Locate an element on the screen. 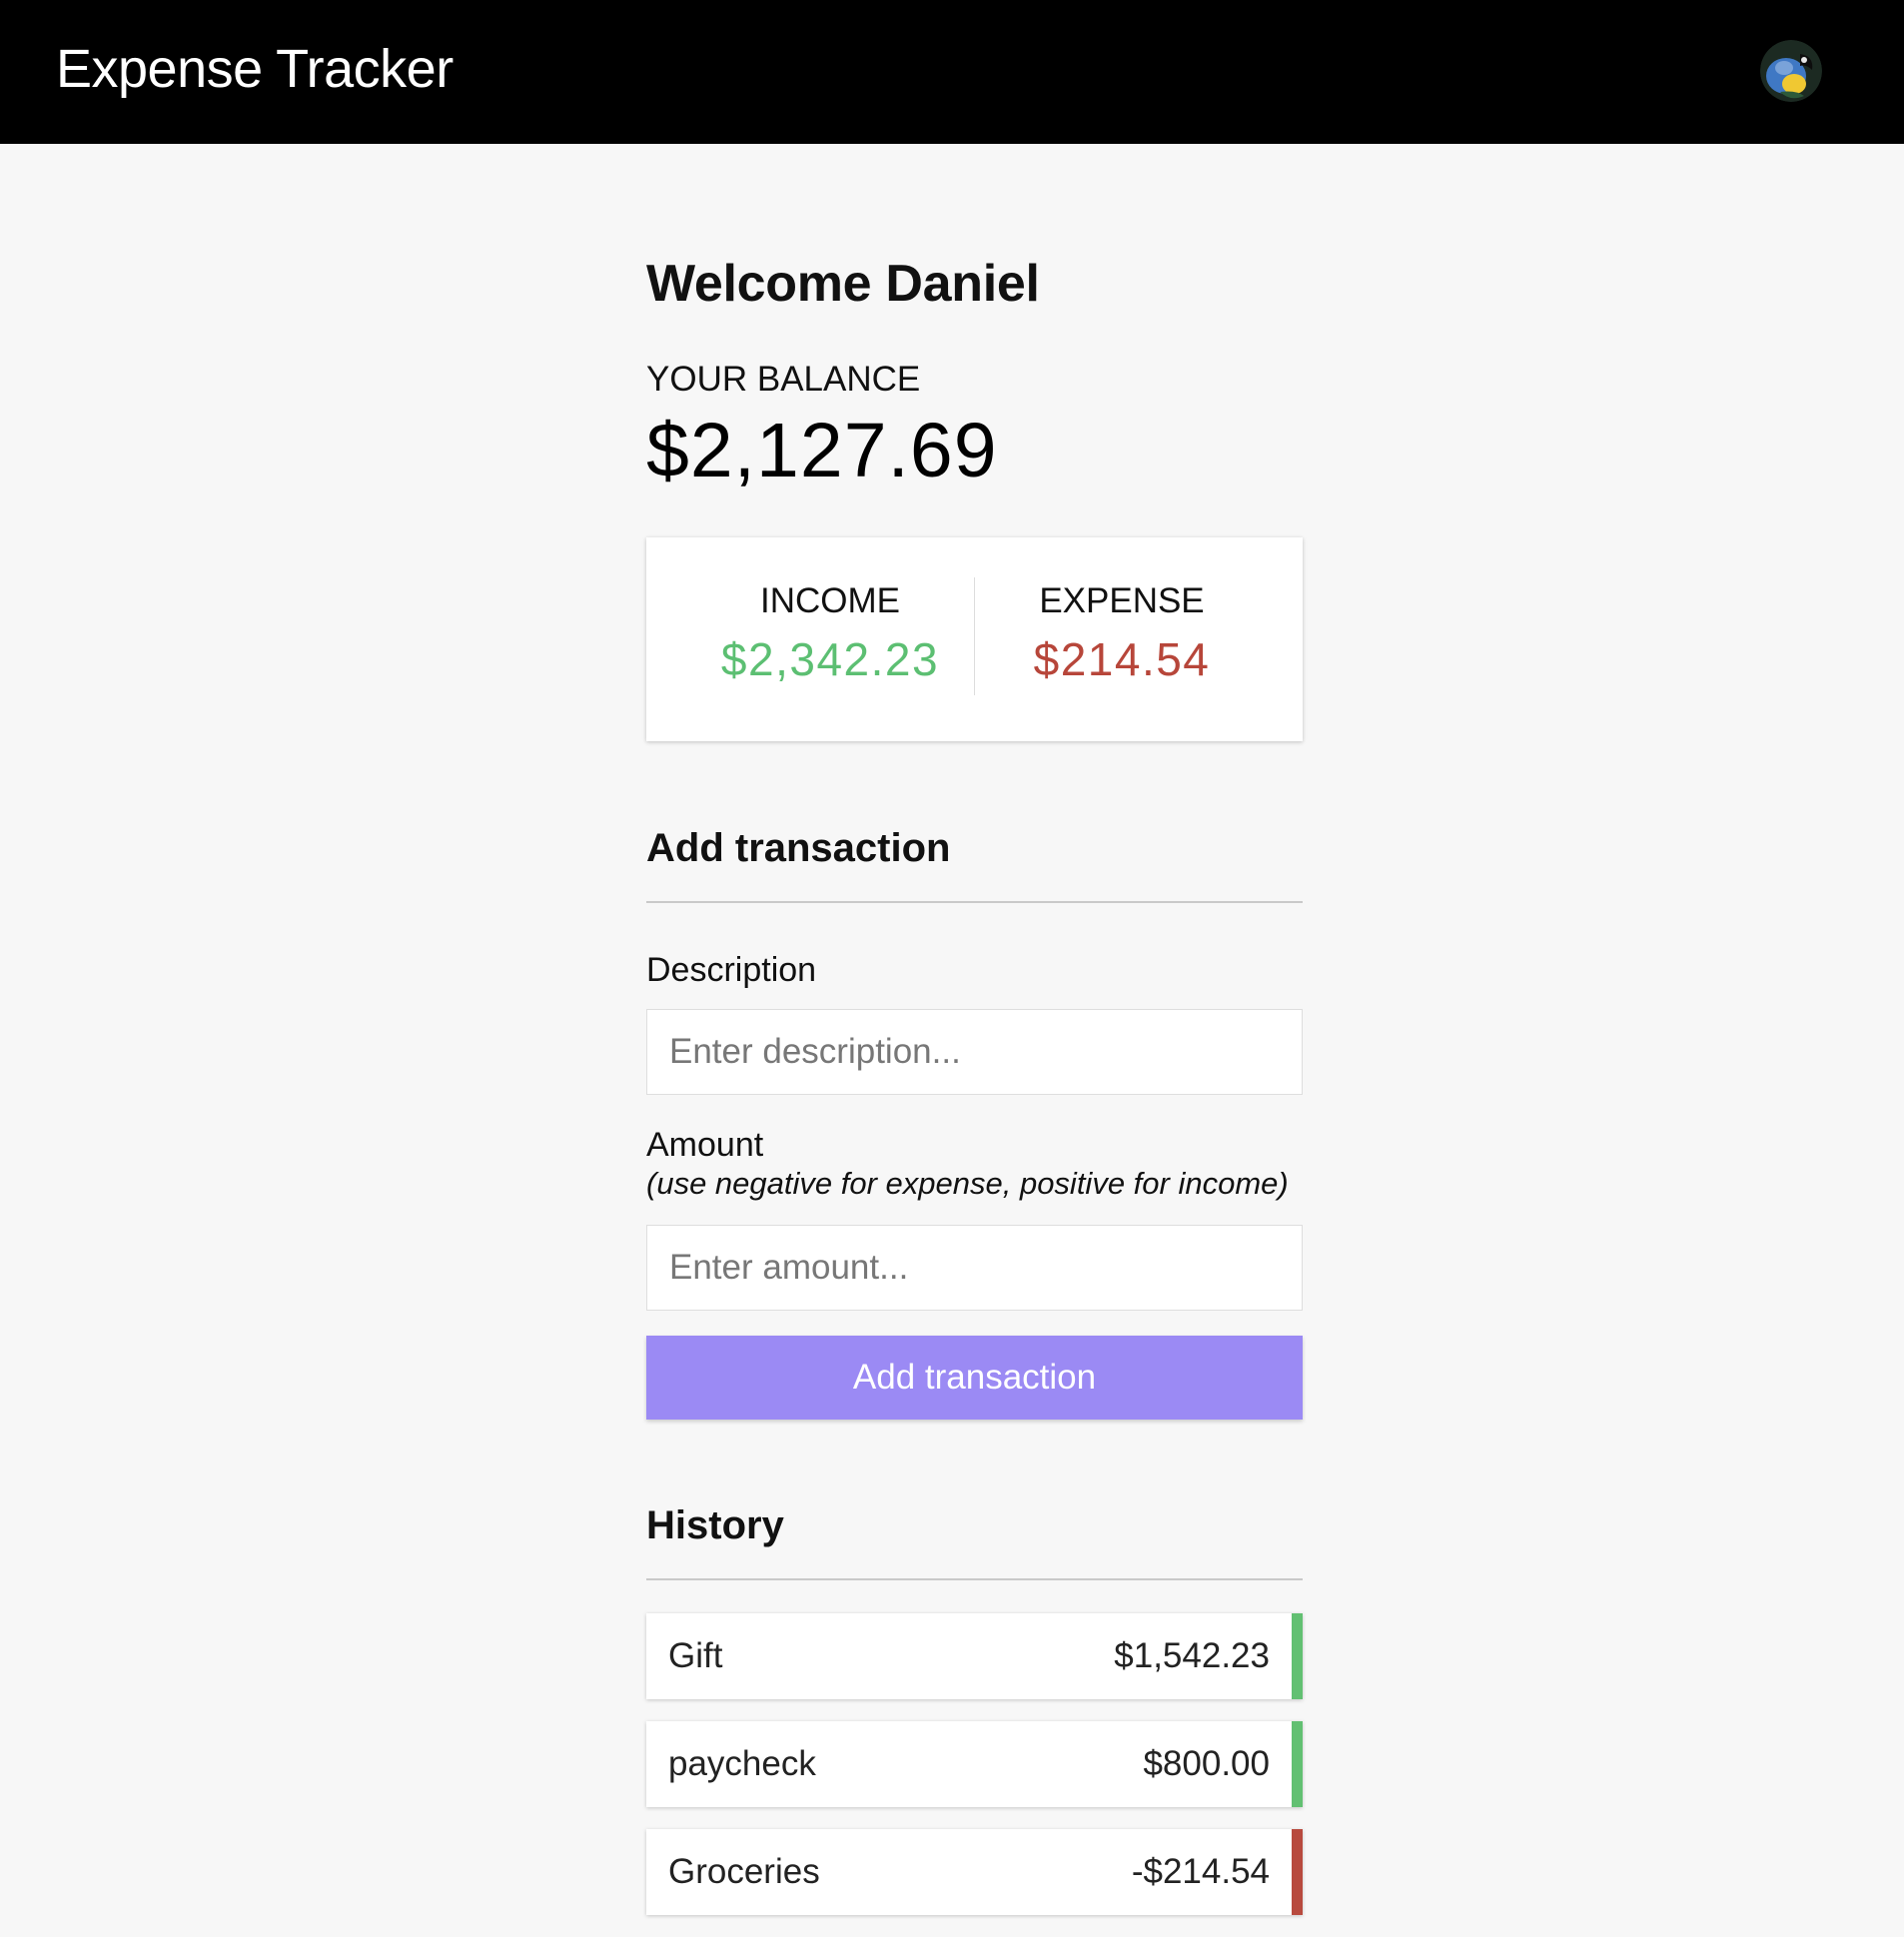 The image size is (1904, 1937). expense-value: $214.54 is located at coordinates (1122, 659).